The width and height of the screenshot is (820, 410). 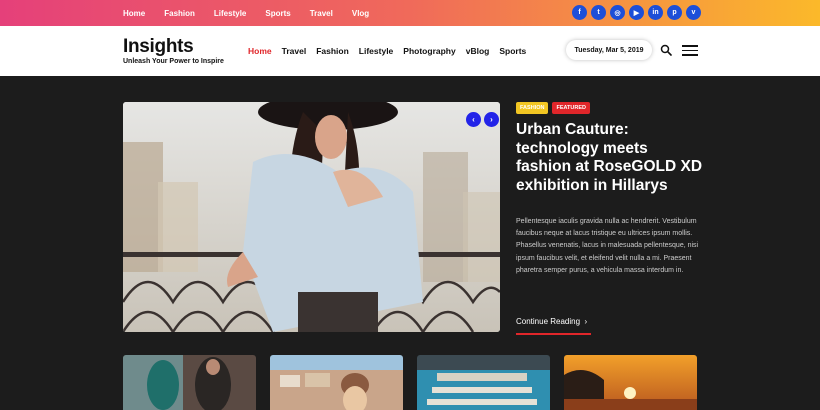 I want to click on vimeo-icon: v, so click(x=693, y=12).